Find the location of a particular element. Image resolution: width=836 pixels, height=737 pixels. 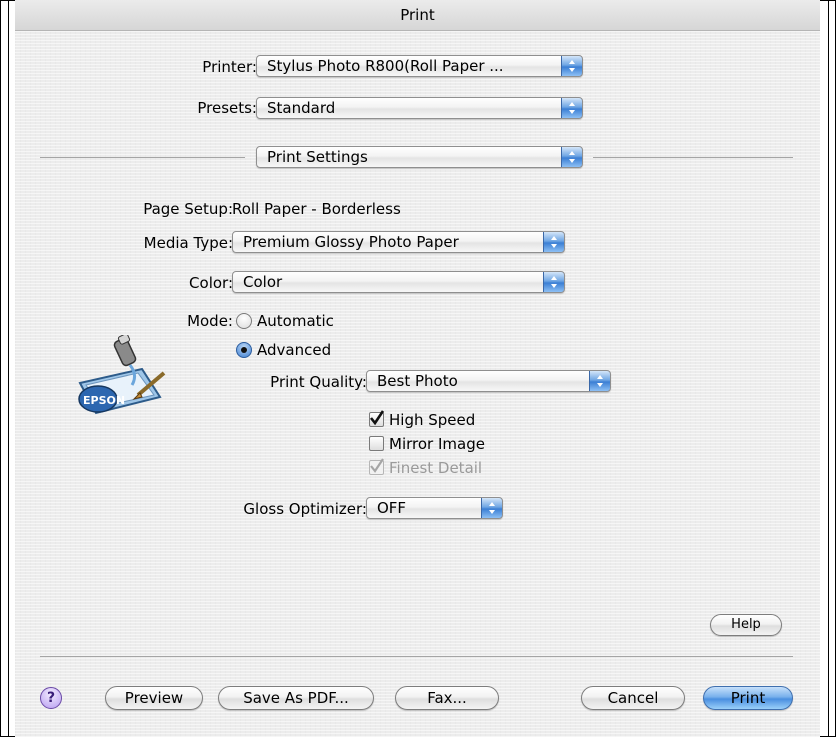

window-title: Print is located at coordinates (417, 15).